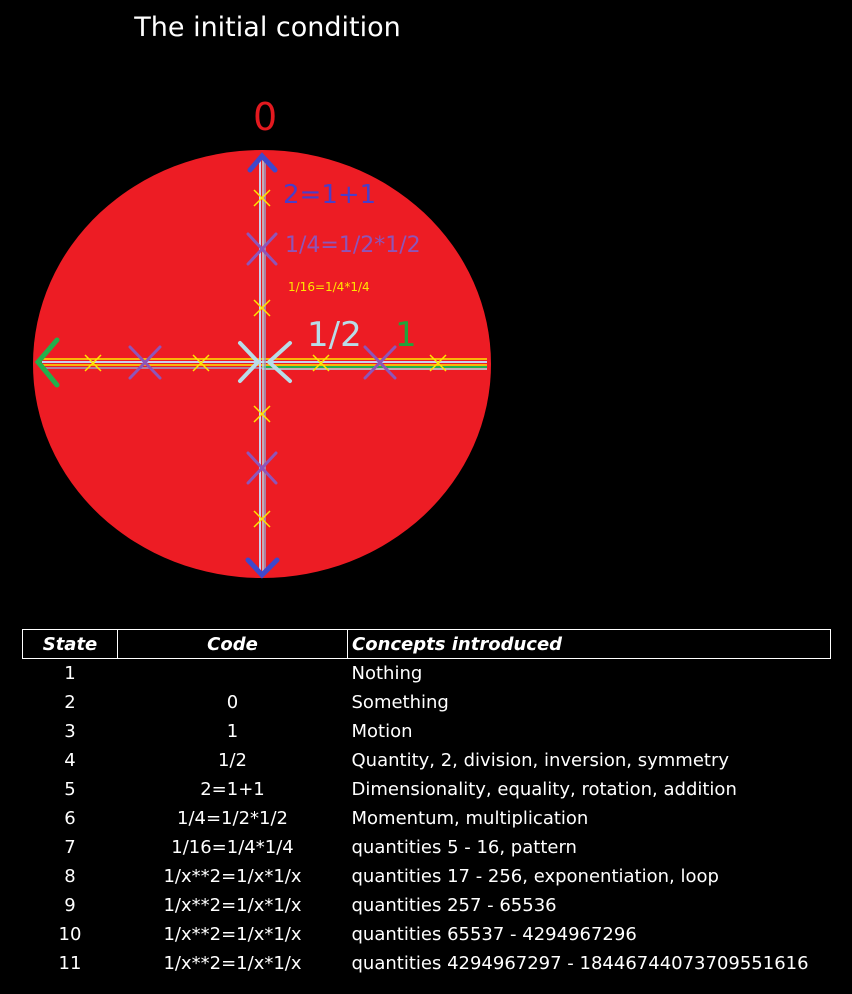 This screenshot has height=994, width=852. I want to click on cell-concepts: quantities 257 - 65536, so click(454, 905).